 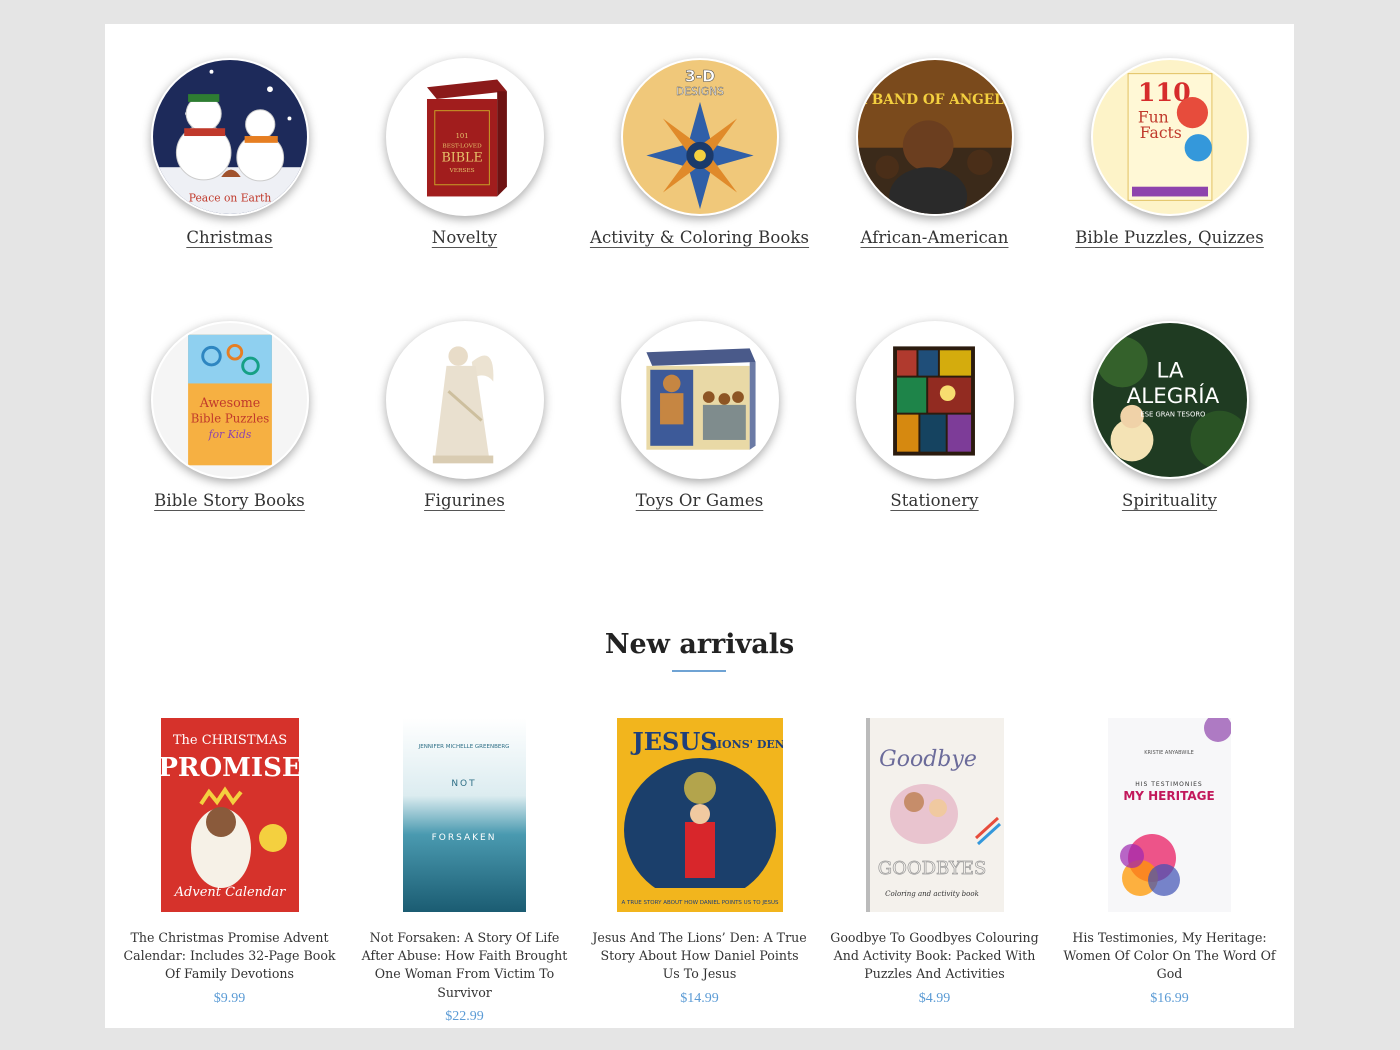 What do you see at coordinates (1169, 371) in the screenshot?
I see `svg-text: LA` at bounding box center [1169, 371].